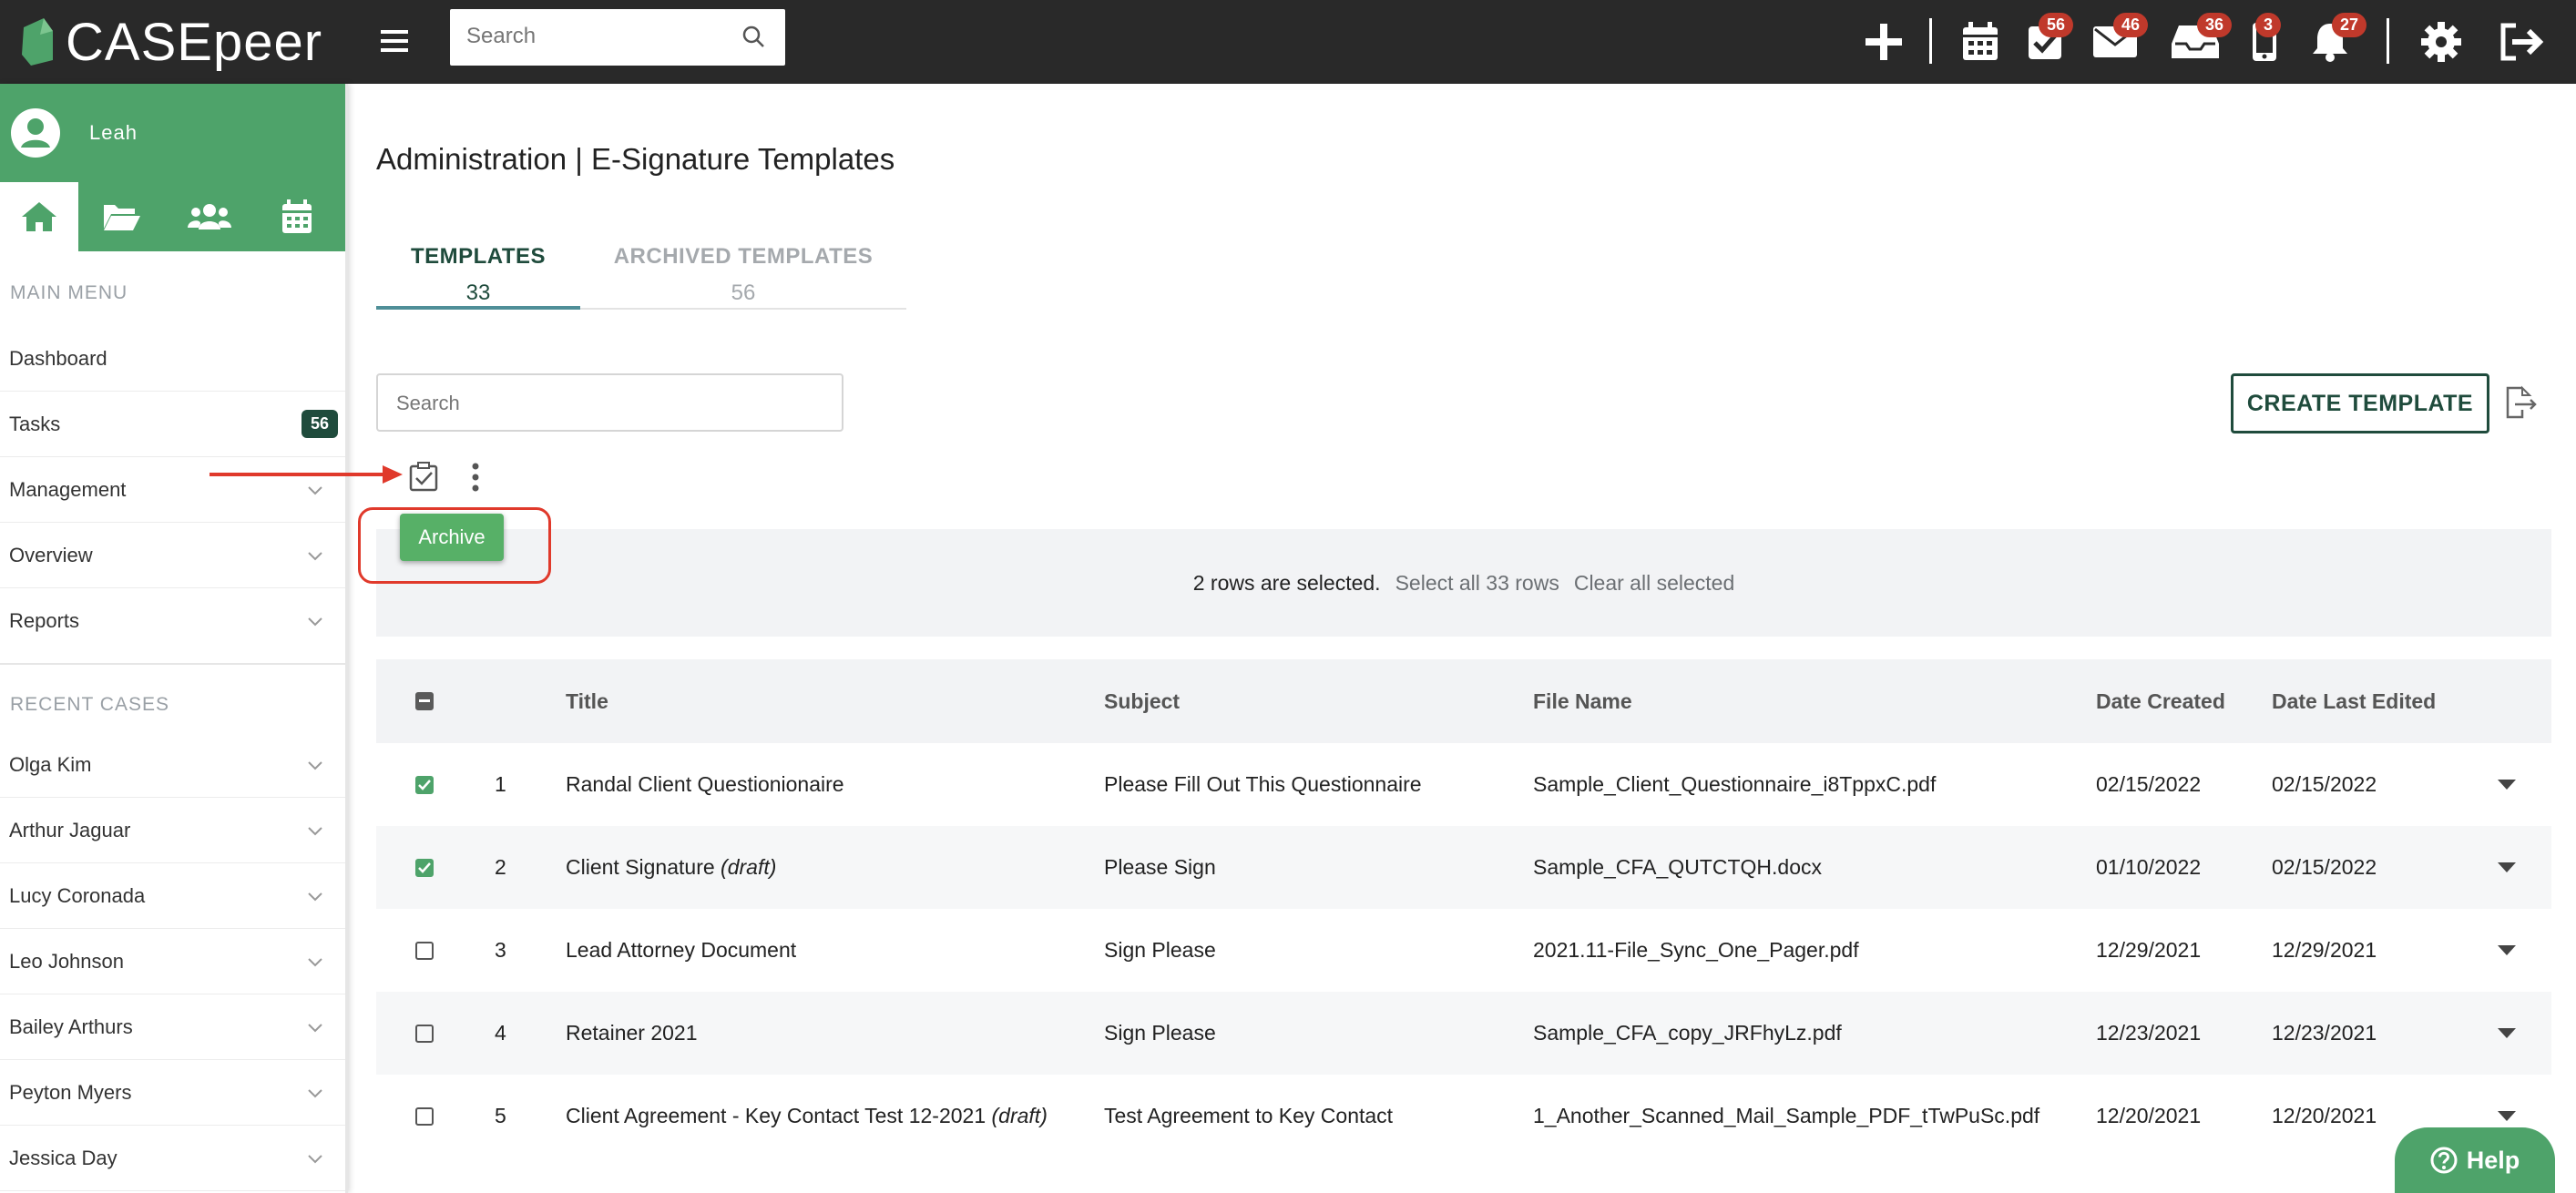  What do you see at coordinates (587, 701) in the screenshot?
I see `column-header-title: Title` at bounding box center [587, 701].